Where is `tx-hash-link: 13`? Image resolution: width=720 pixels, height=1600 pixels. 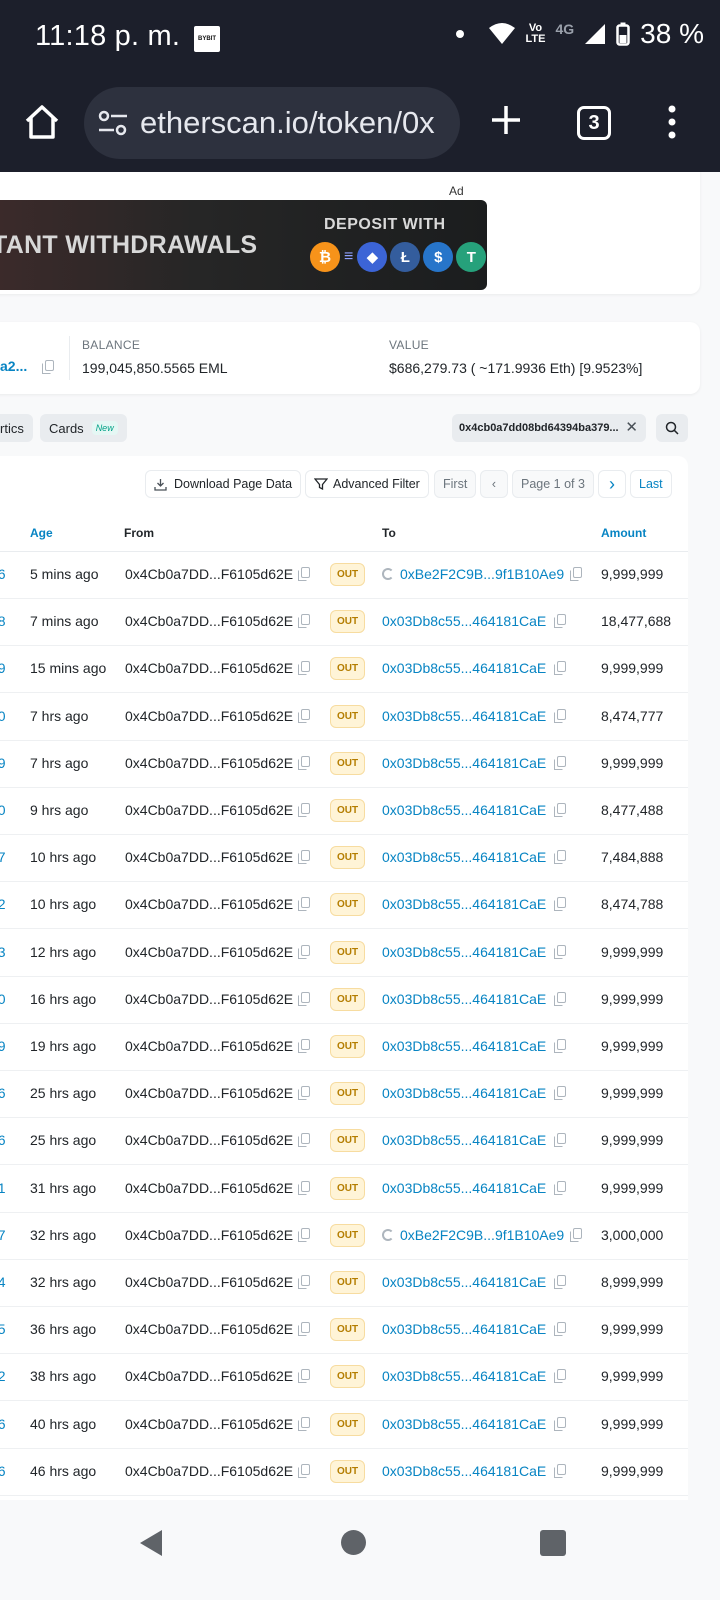 tx-hash-link: 13 is located at coordinates (3, 952).